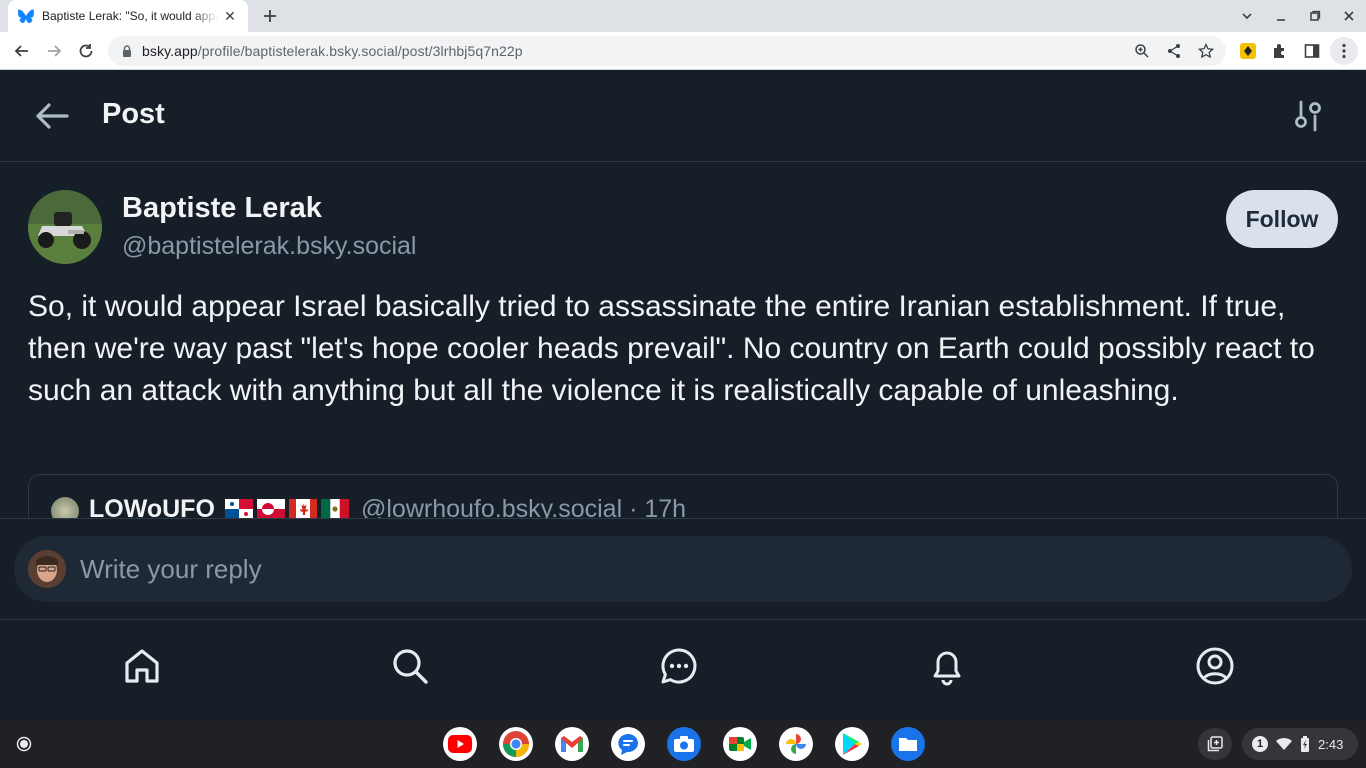  What do you see at coordinates (133, 114) in the screenshot?
I see `page-title: Post` at bounding box center [133, 114].